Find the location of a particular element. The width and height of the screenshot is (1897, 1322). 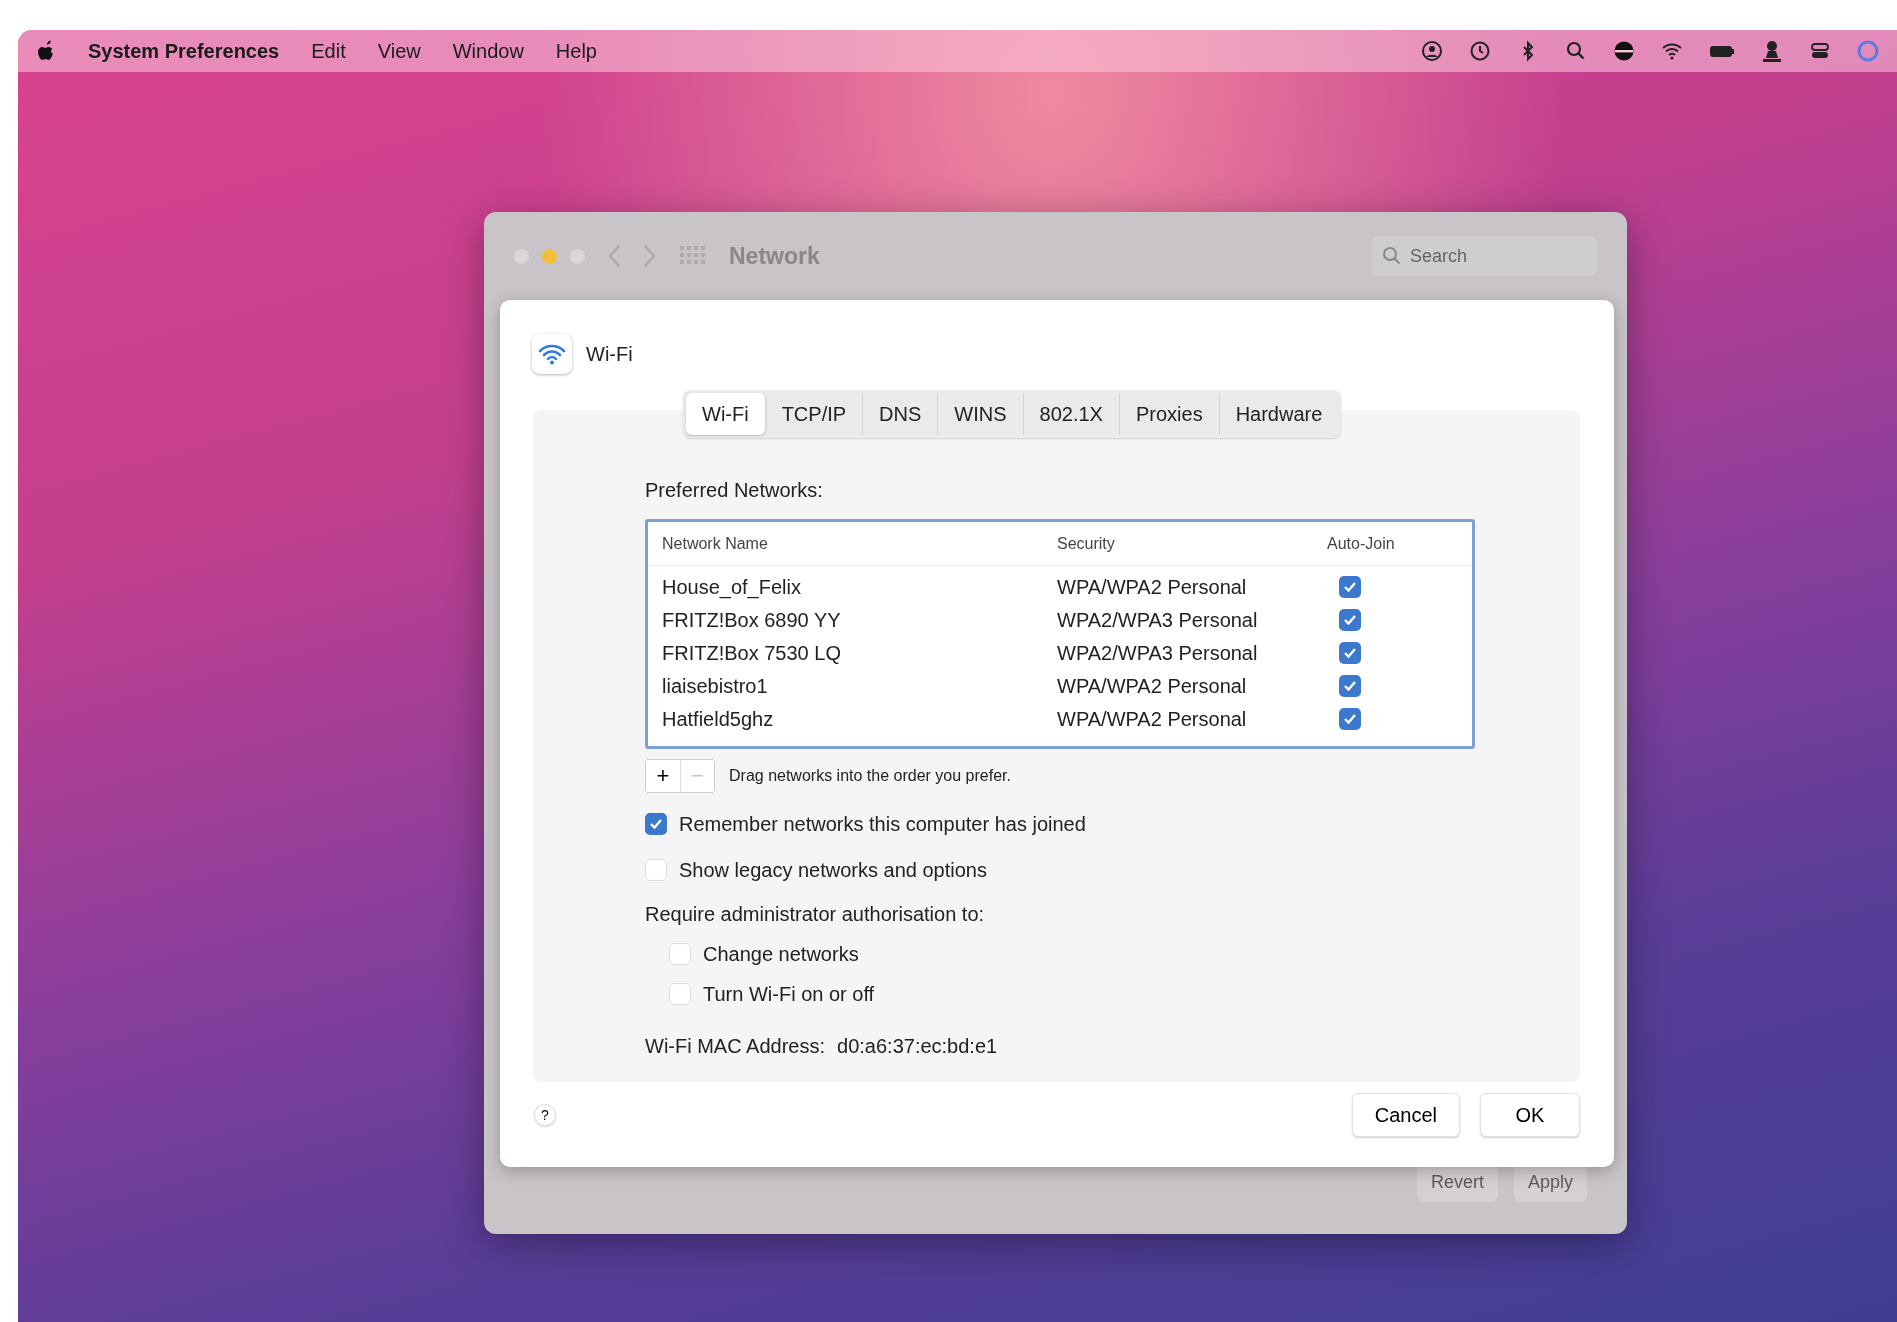

person-icon is located at coordinates (1772, 51).